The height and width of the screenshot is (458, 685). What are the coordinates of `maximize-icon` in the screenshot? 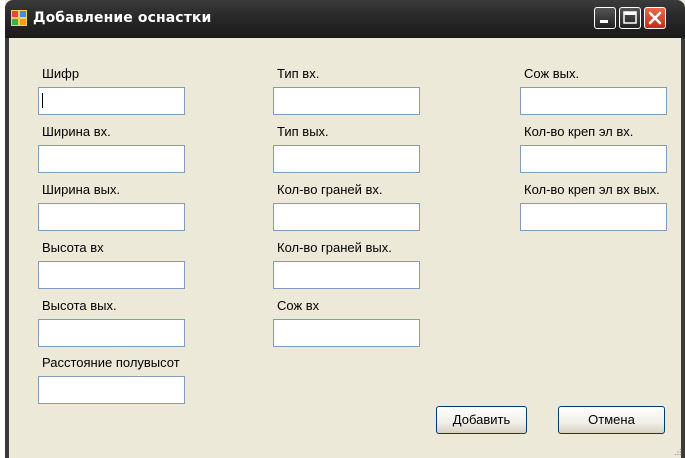 It's located at (630, 17).